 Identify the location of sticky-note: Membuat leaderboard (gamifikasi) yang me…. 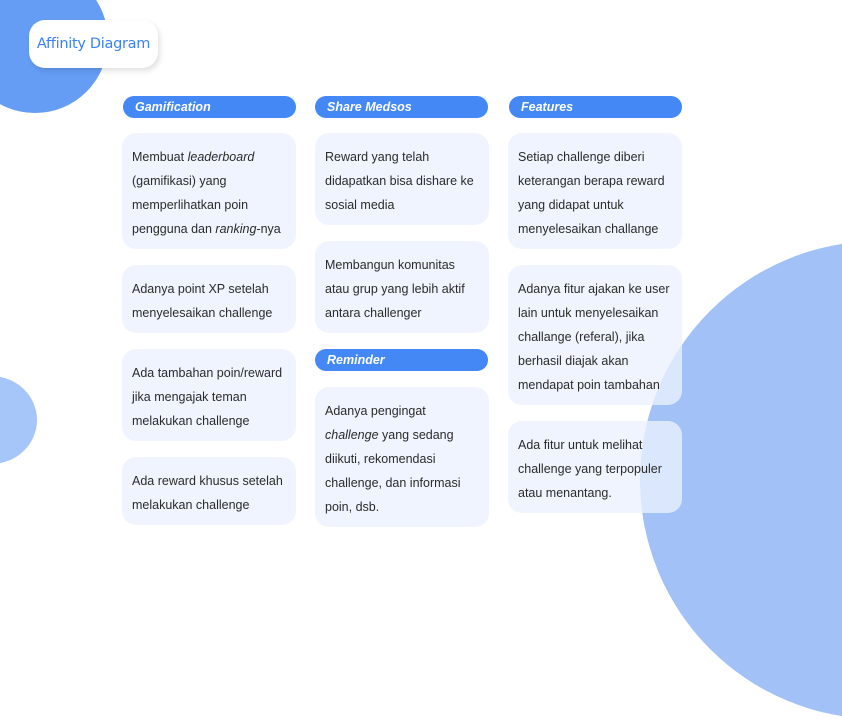
(209, 191).